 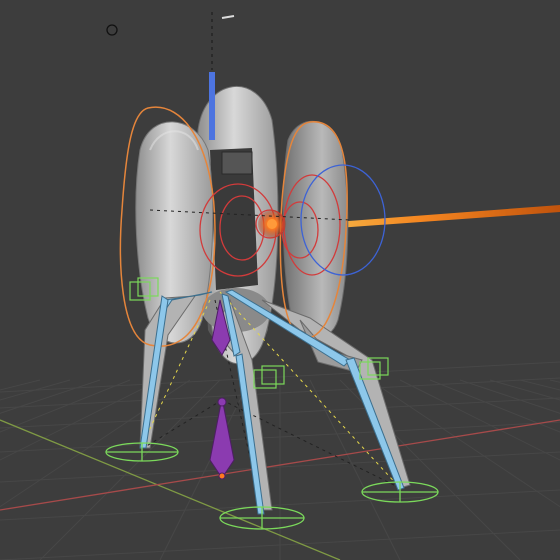 I want to click on ik-foot-left, so click(x=142, y=452).